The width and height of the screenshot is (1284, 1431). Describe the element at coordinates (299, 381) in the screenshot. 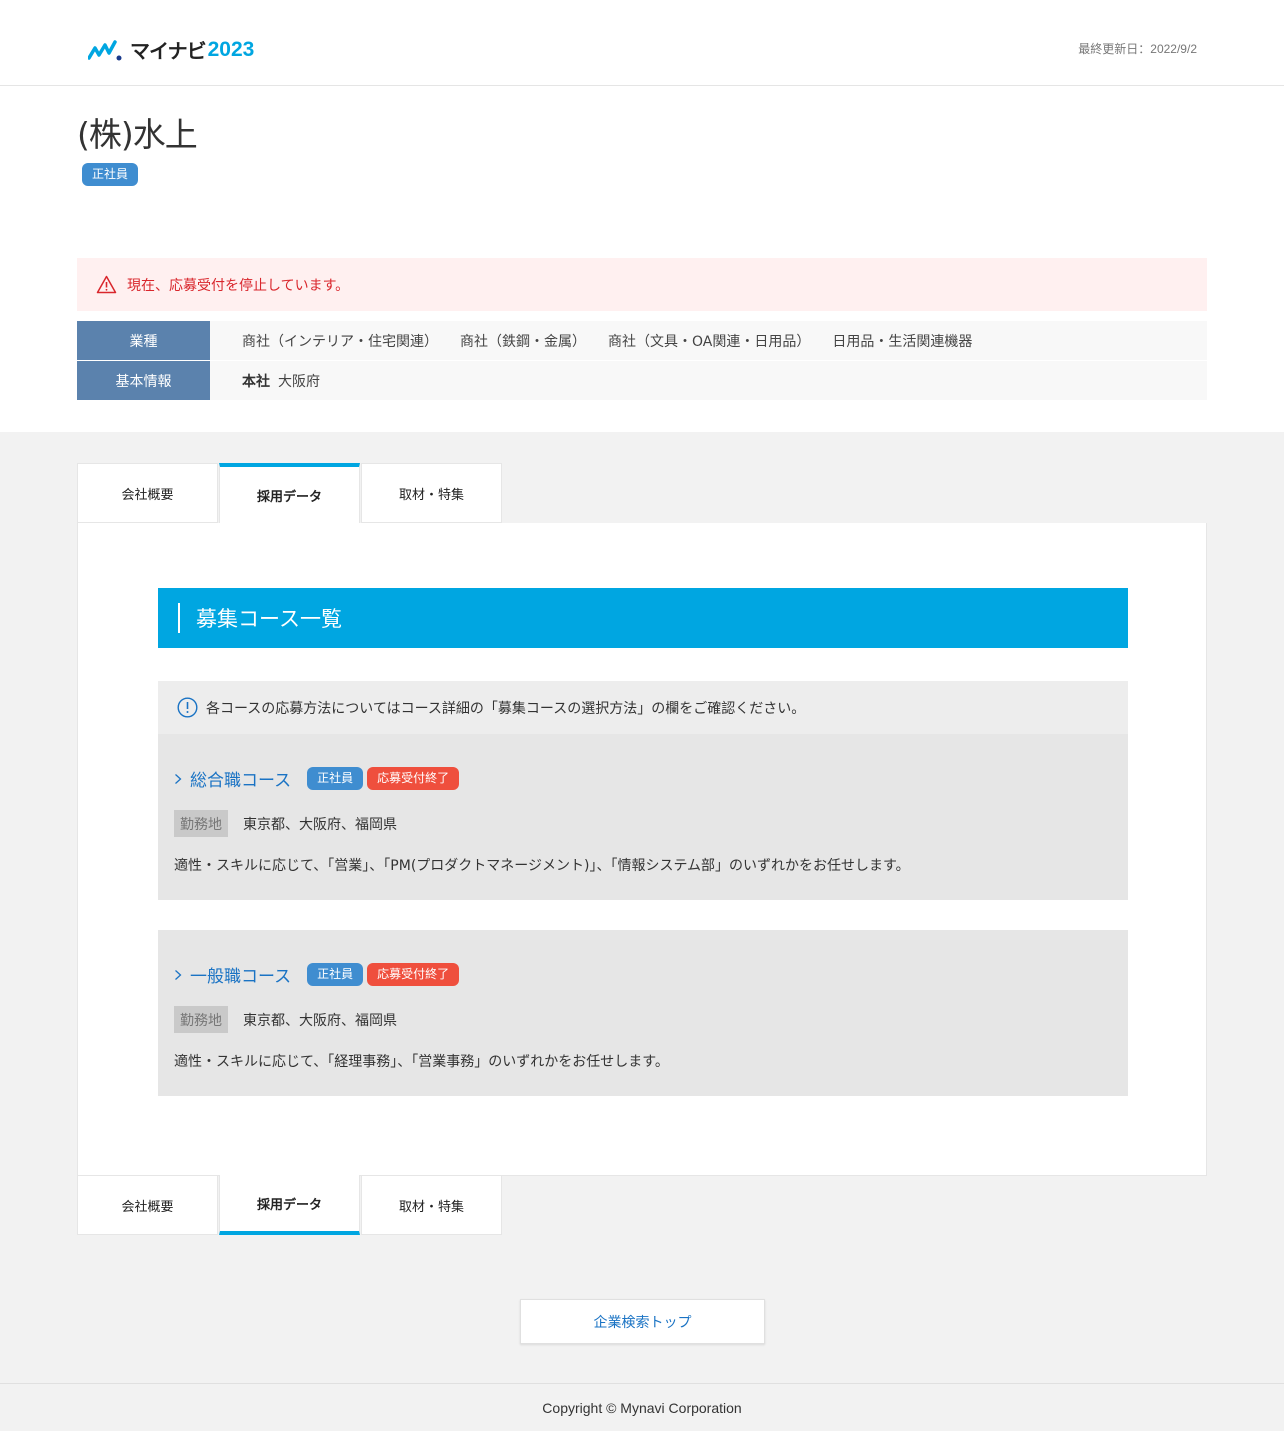

I see `headquarters-value: 大阪府` at that location.